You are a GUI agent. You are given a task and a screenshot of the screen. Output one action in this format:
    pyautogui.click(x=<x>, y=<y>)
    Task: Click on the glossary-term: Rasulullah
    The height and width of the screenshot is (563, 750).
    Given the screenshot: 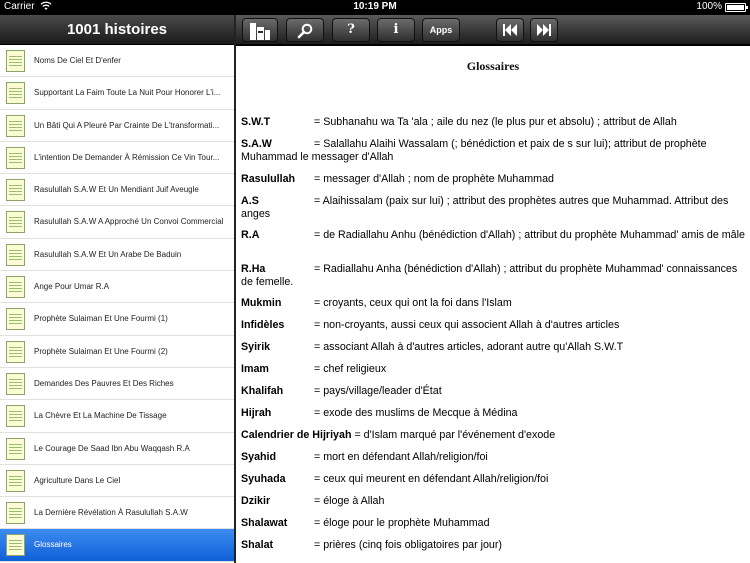 What is the action you would take?
    pyautogui.click(x=268, y=179)
    